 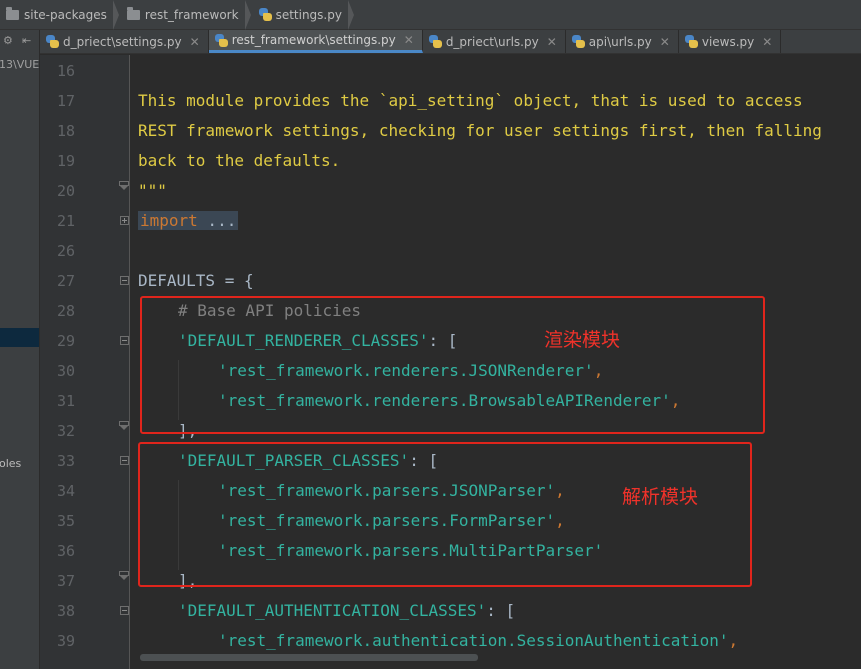 I want to click on tab-label: d_priect\settings.py, so click(x=122, y=41).